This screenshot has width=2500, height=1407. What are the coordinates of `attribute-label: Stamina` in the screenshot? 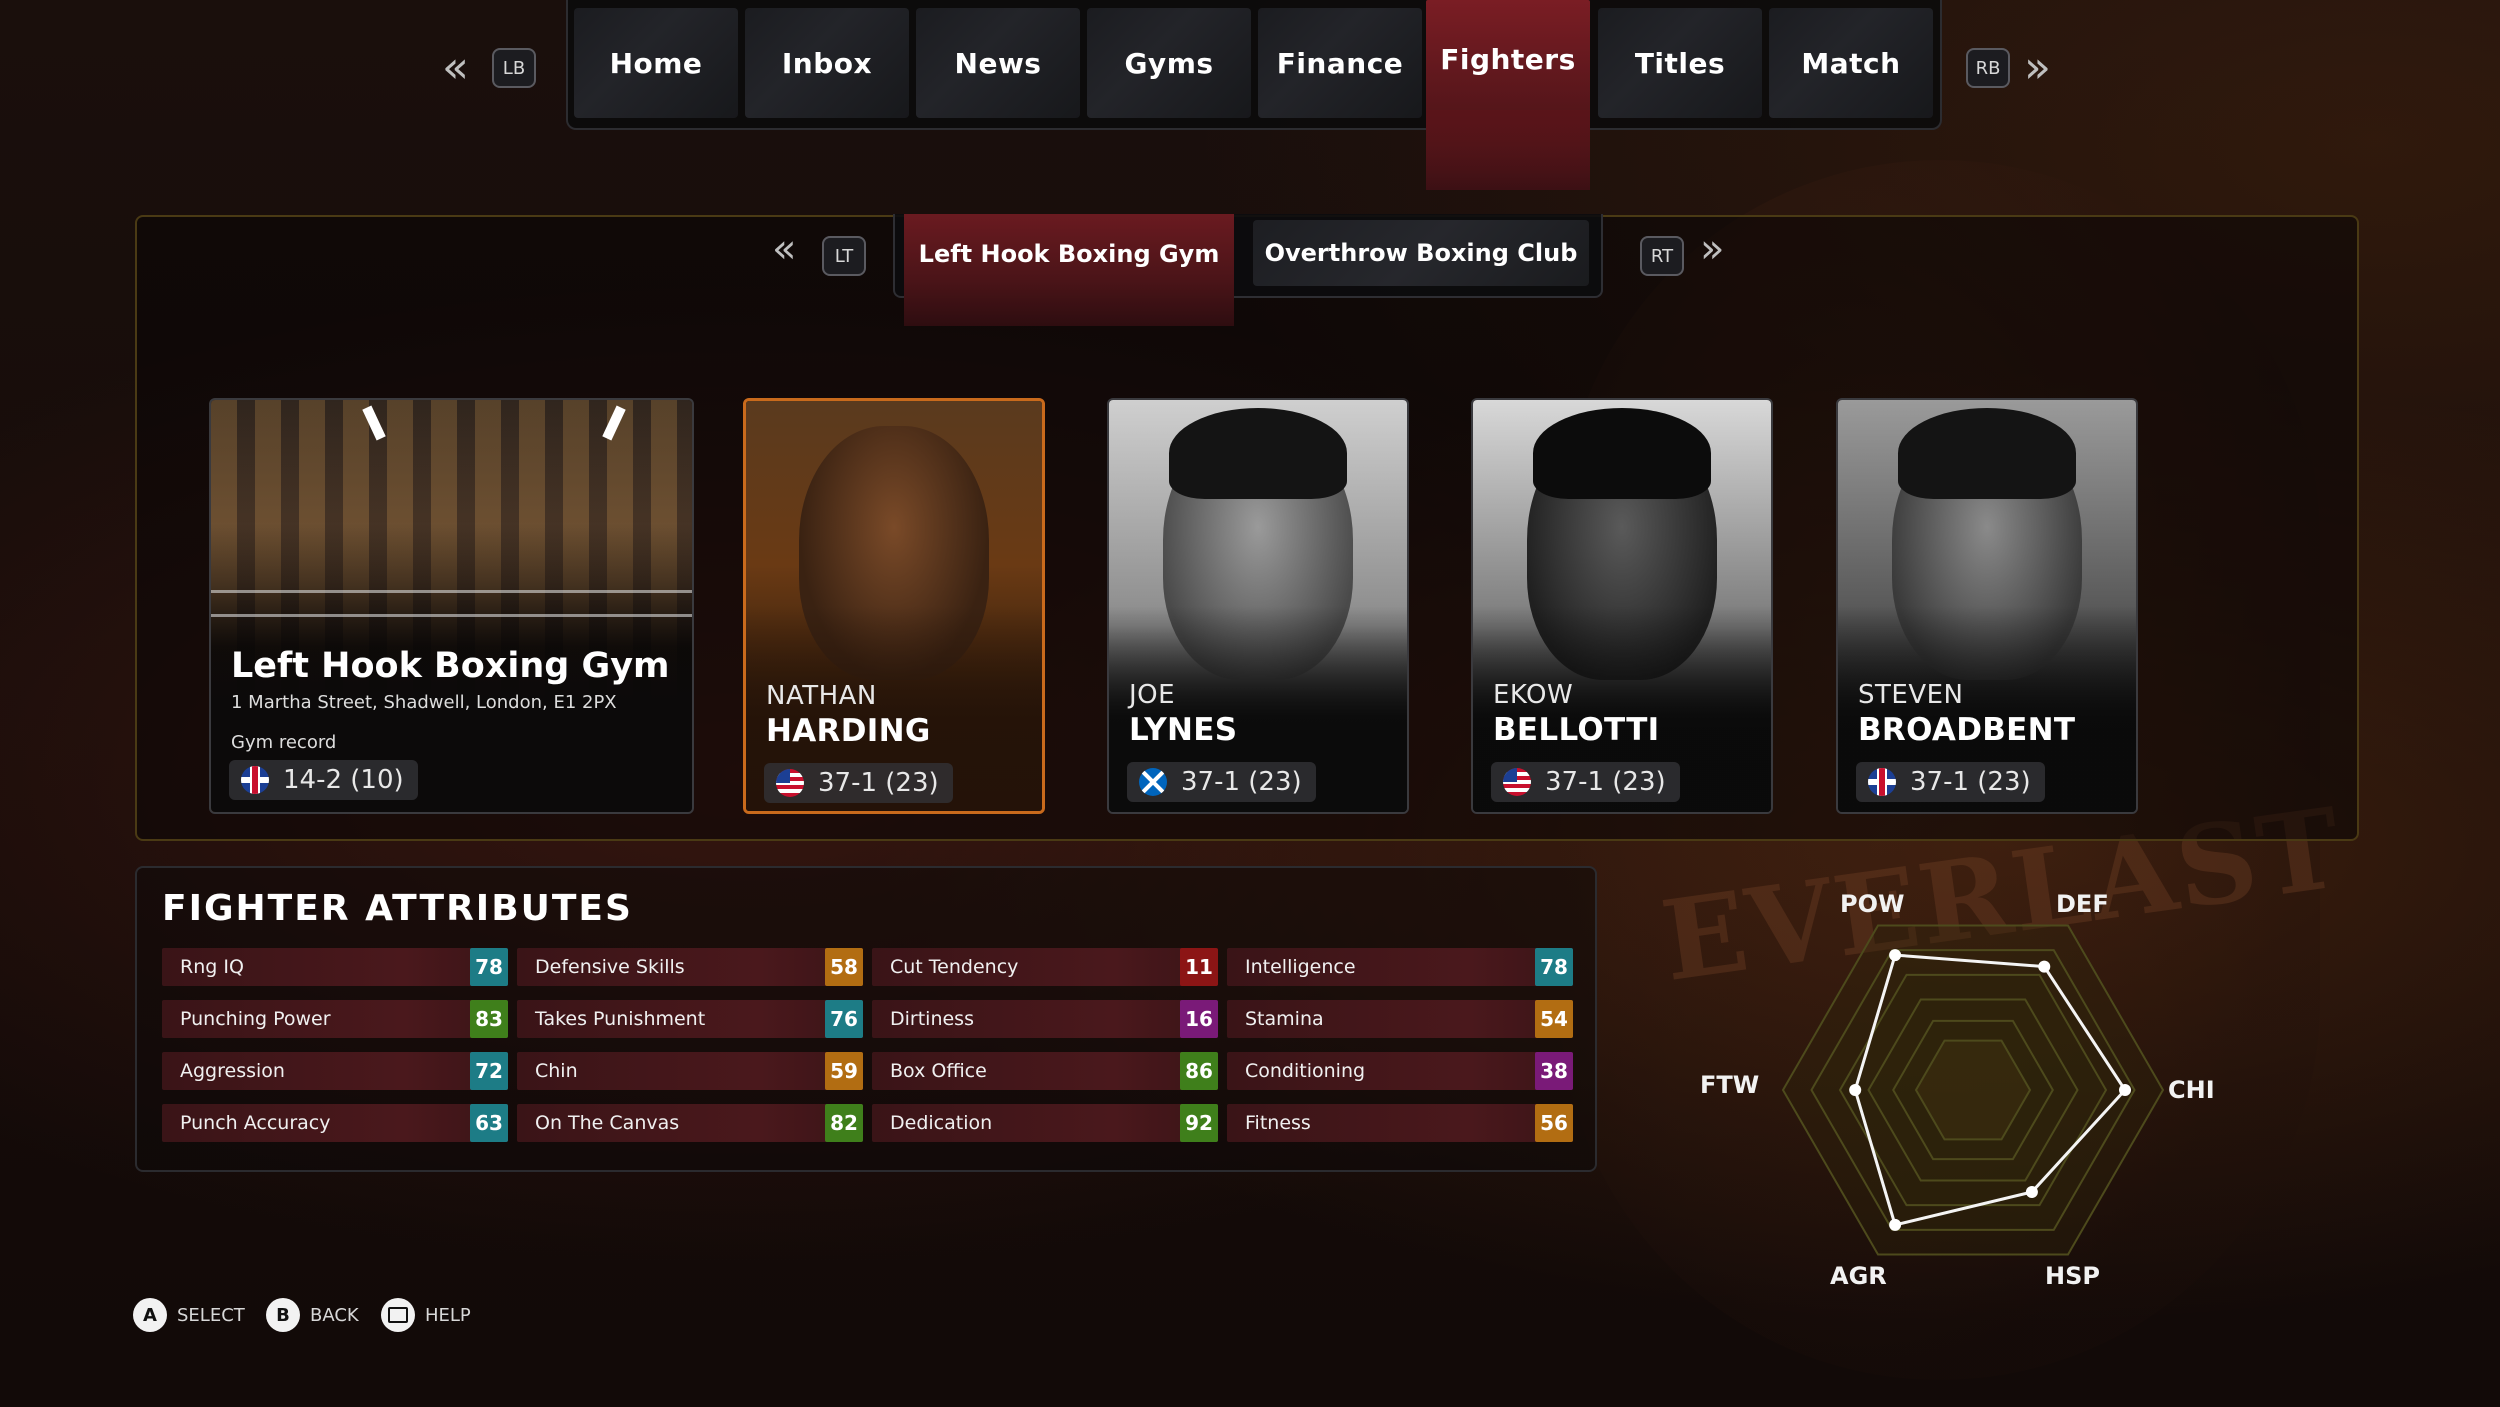 It's located at (1284, 1019).